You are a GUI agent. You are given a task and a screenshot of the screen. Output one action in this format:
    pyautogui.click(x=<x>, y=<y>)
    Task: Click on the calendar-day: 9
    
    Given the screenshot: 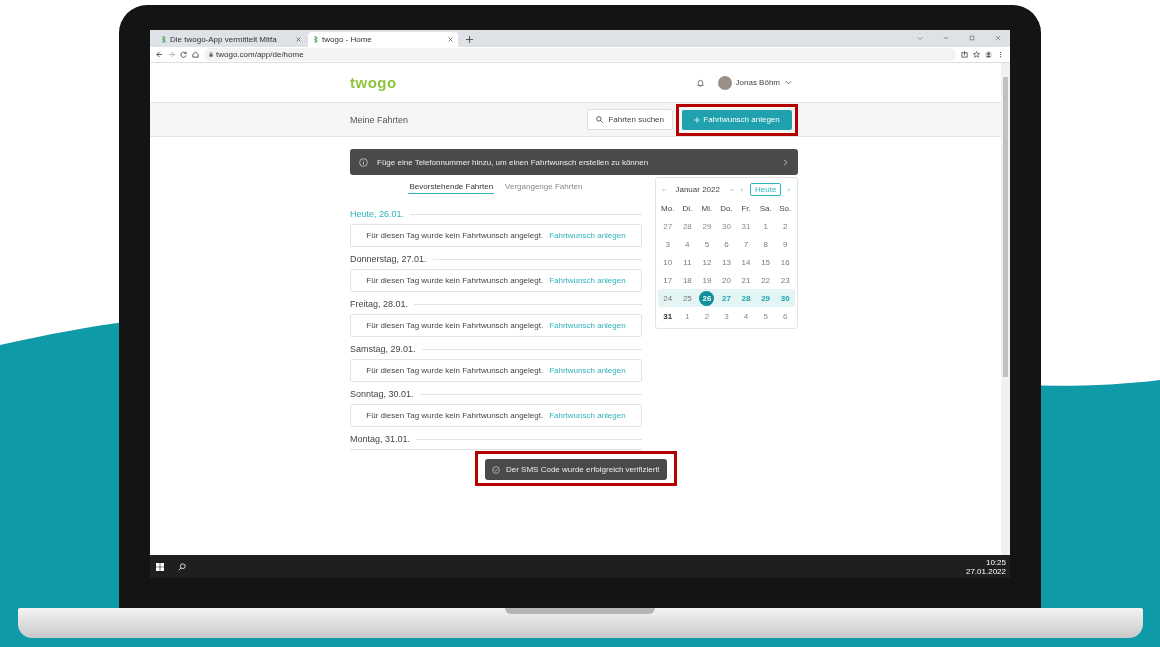 What is the action you would take?
    pyautogui.click(x=785, y=244)
    